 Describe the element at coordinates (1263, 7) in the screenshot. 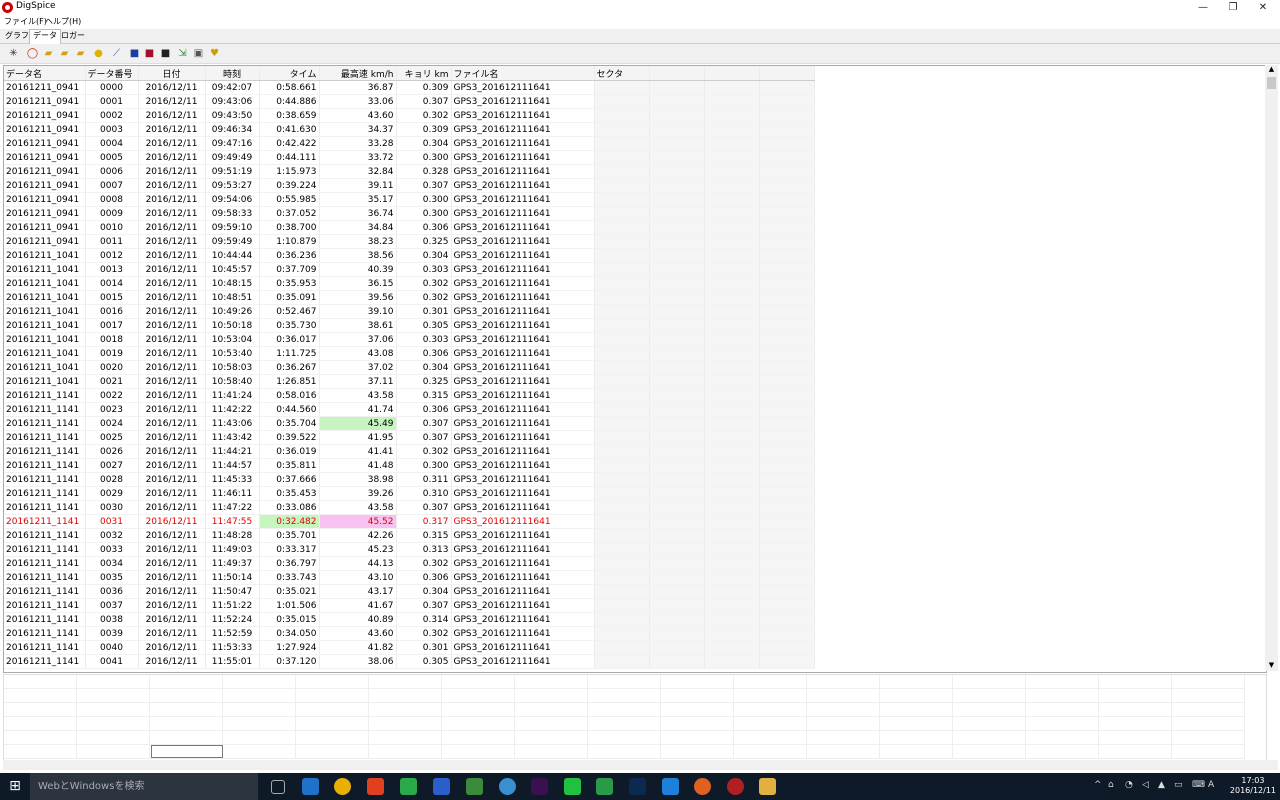

I see `close-button: ✕` at that location.